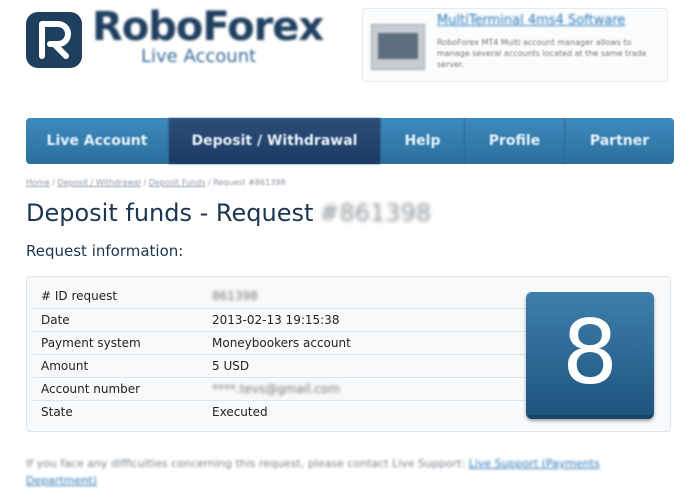 The height and width of the screenshot is (501, 700). Describe the element at coordinates (366, 320) in the screenshot. I see `row-value: 2013-02-13 19:15:38` at that location.